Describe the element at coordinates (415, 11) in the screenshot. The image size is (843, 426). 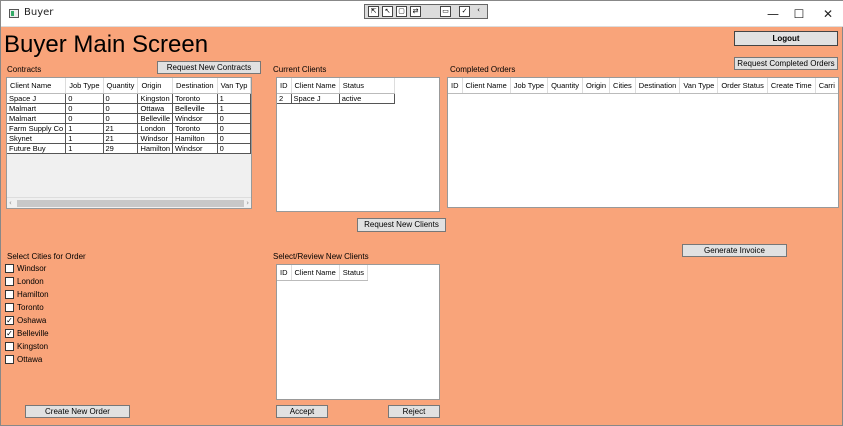
I see `track-focus-icon: ⇄` at that location.